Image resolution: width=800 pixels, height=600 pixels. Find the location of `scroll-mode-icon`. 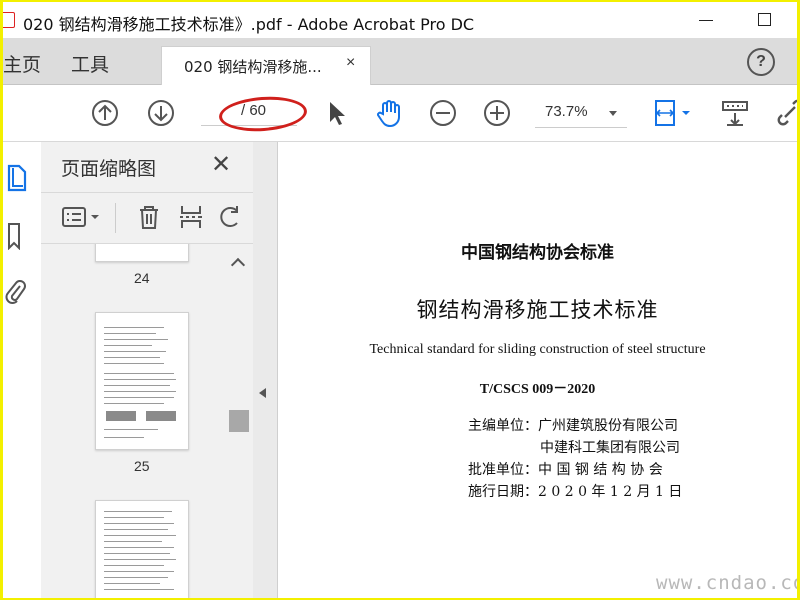

scroll-mode-icon is located at coordinates (735, 113).